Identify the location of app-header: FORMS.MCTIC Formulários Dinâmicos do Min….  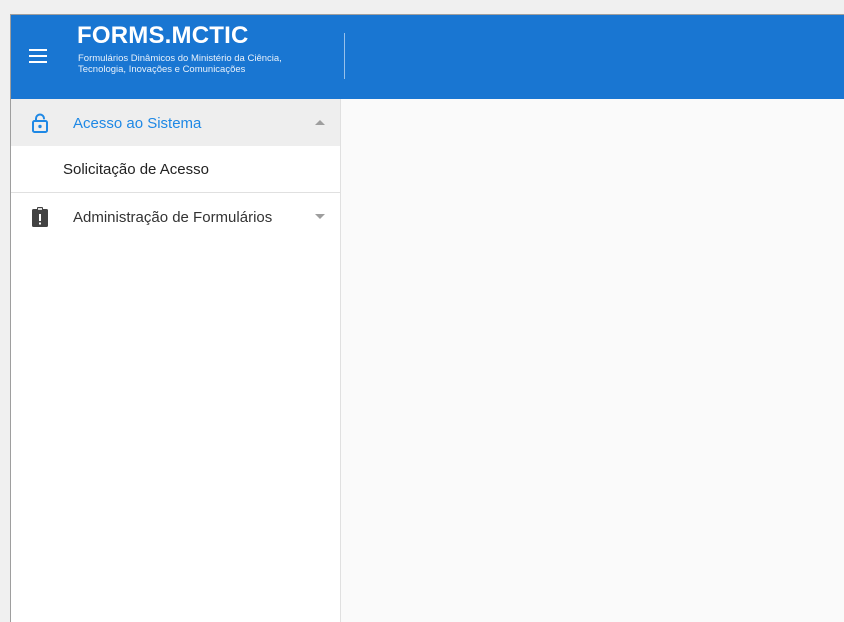
(427, 57).